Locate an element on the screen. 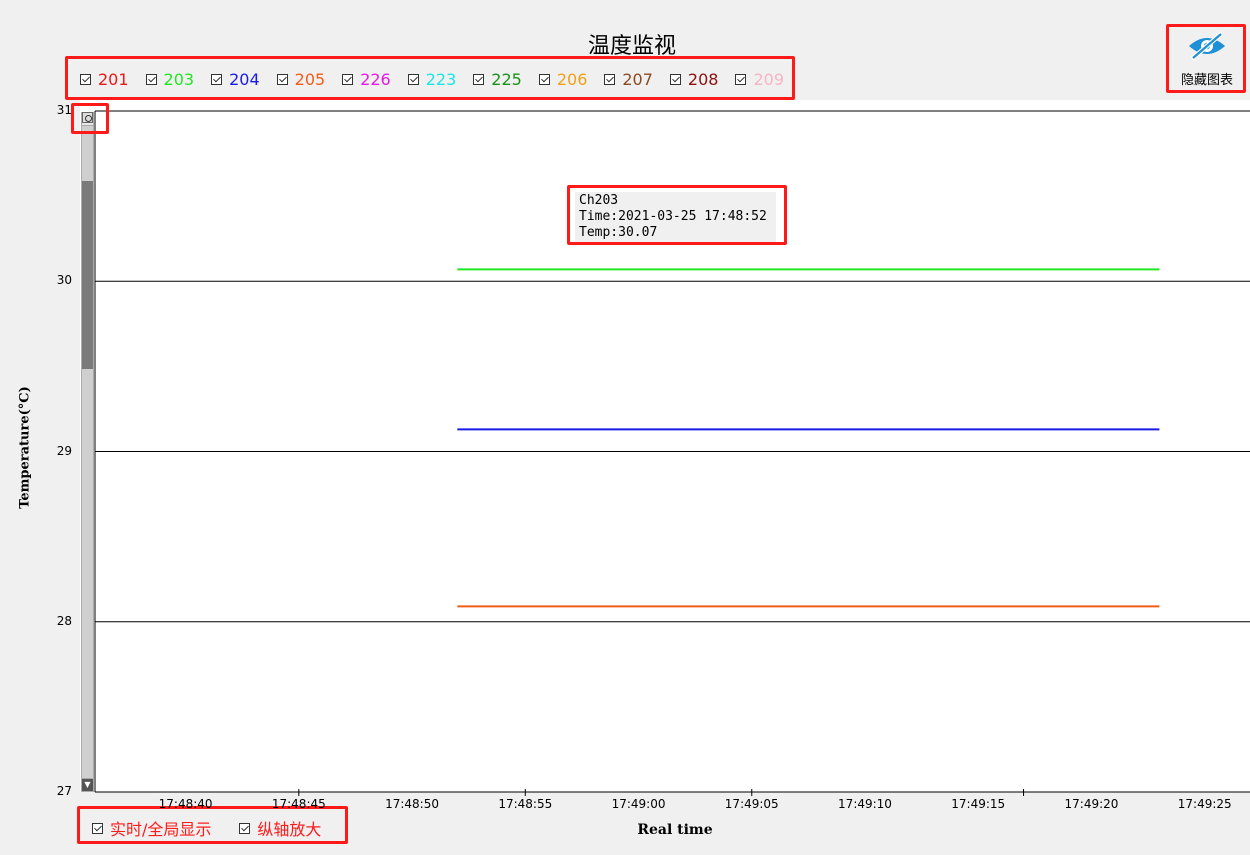  y-tick-label: 31 is located at coordinates (64, 110).